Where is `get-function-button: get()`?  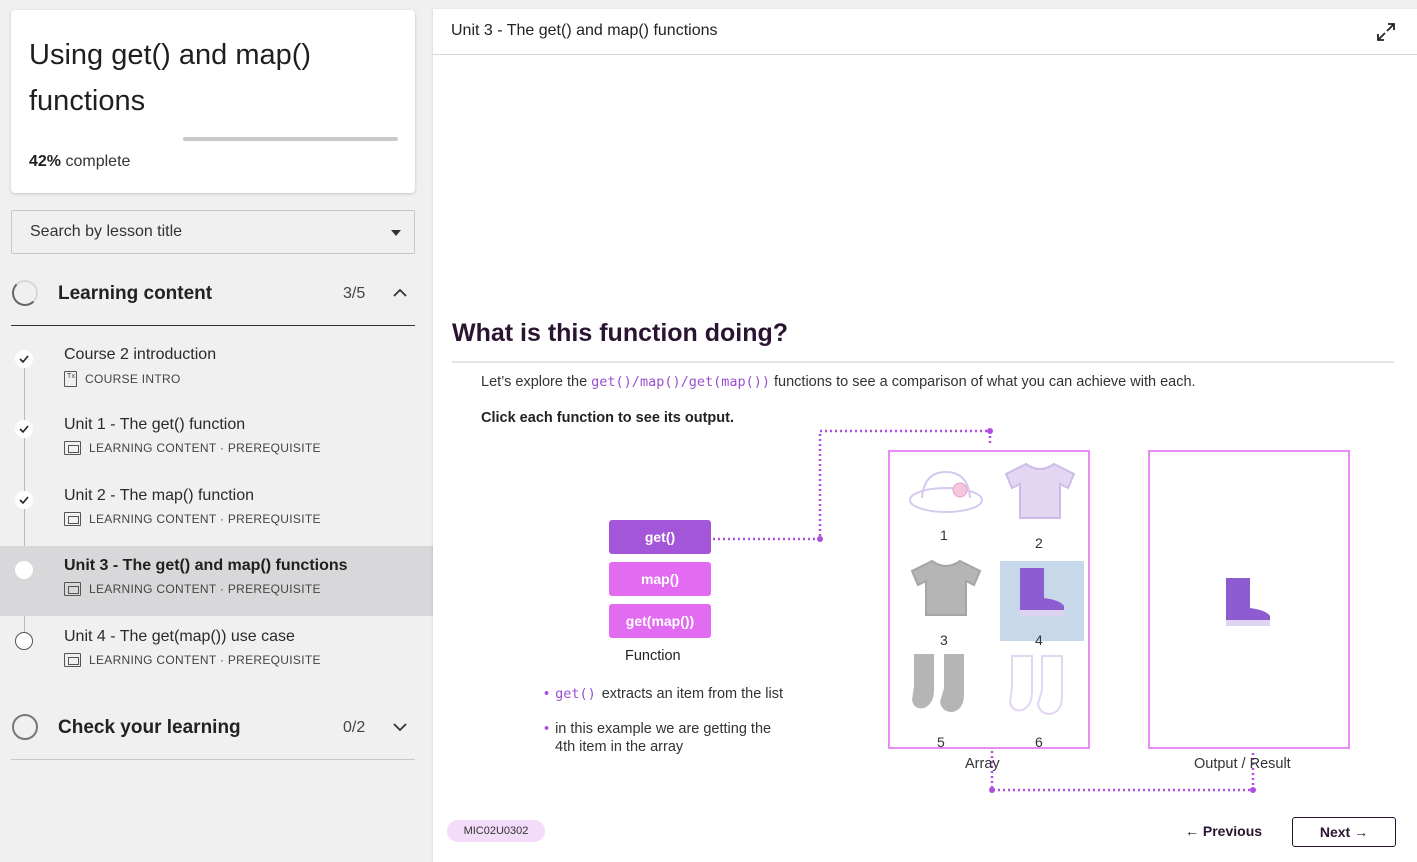
get-function-button: get() is located at coordinates (660, 537).